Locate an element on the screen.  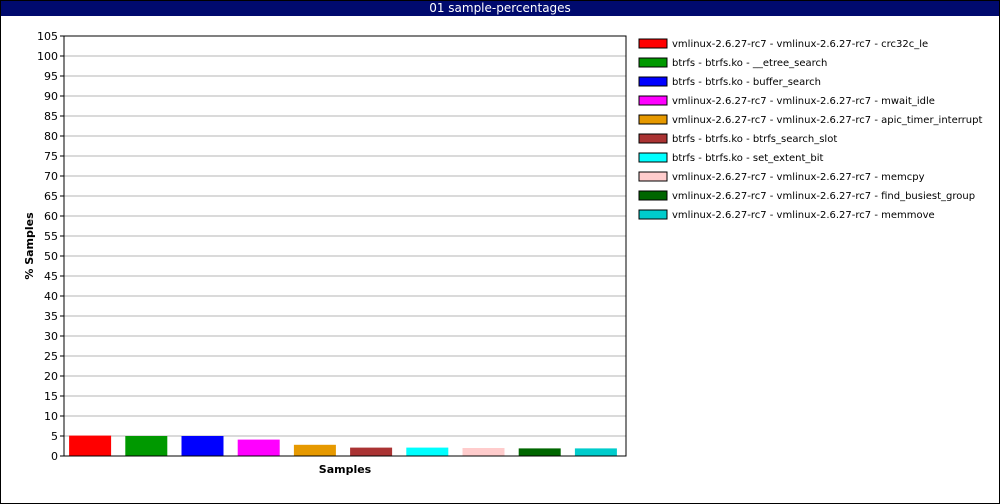
y-tick-label: 100 is located at coordinates (47, 56).